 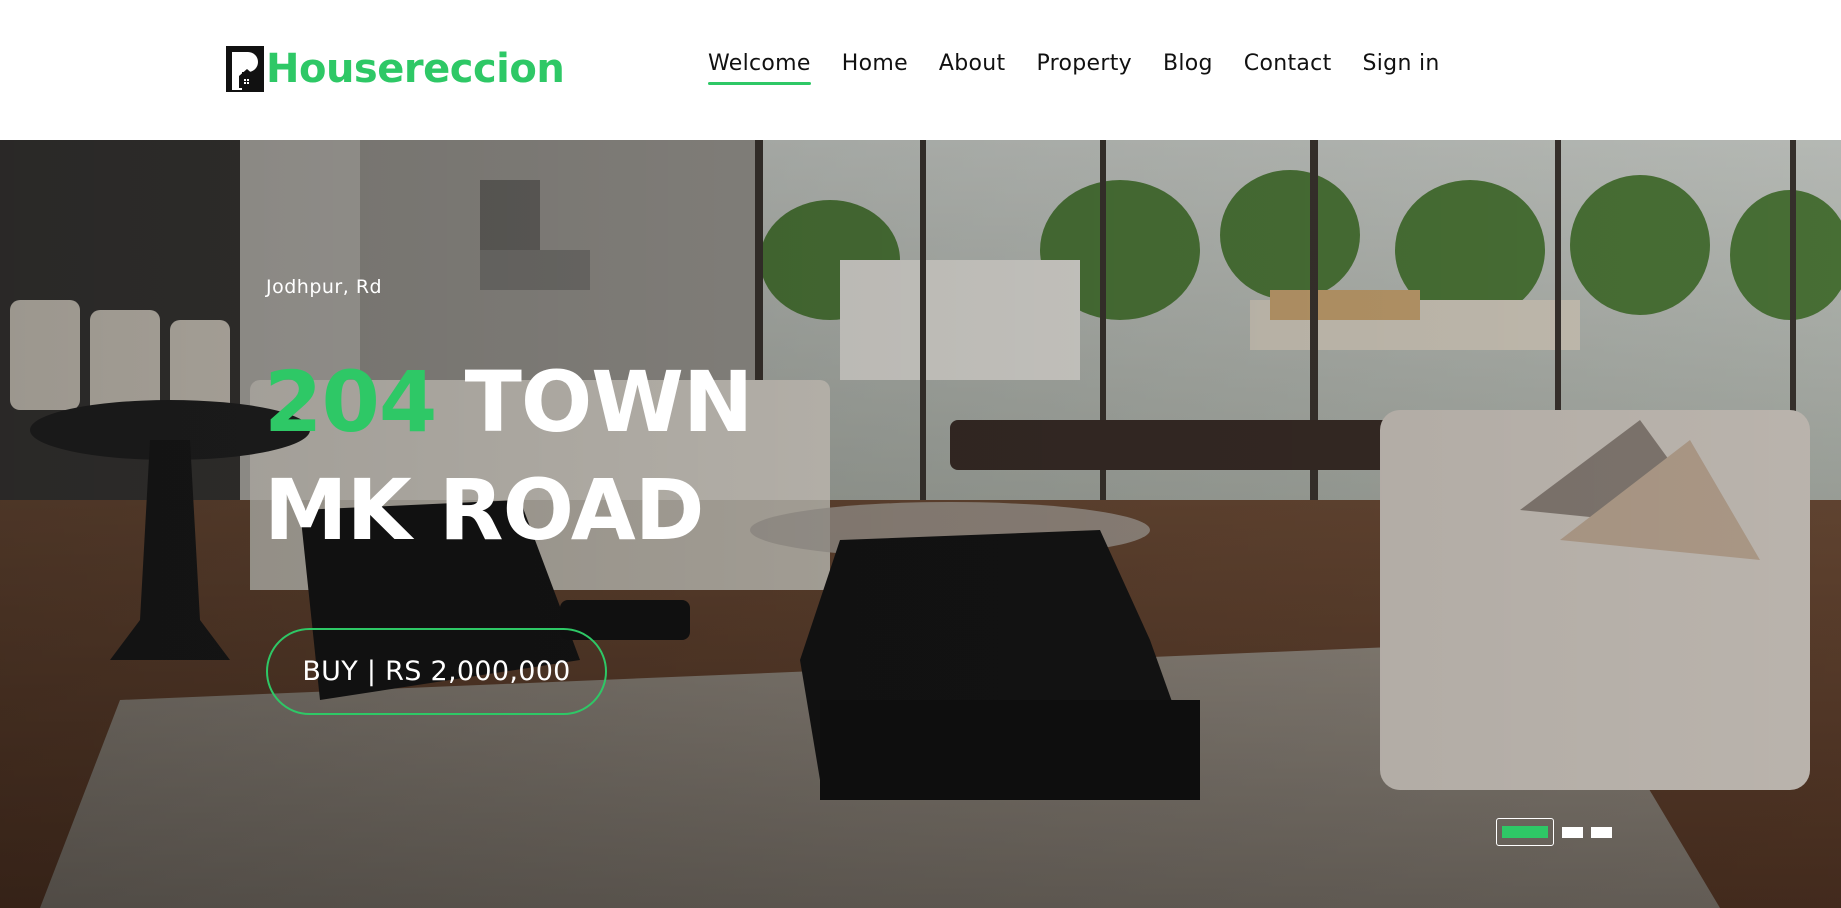 I want to click on slider-indicators, so click(x=1554, y=832).